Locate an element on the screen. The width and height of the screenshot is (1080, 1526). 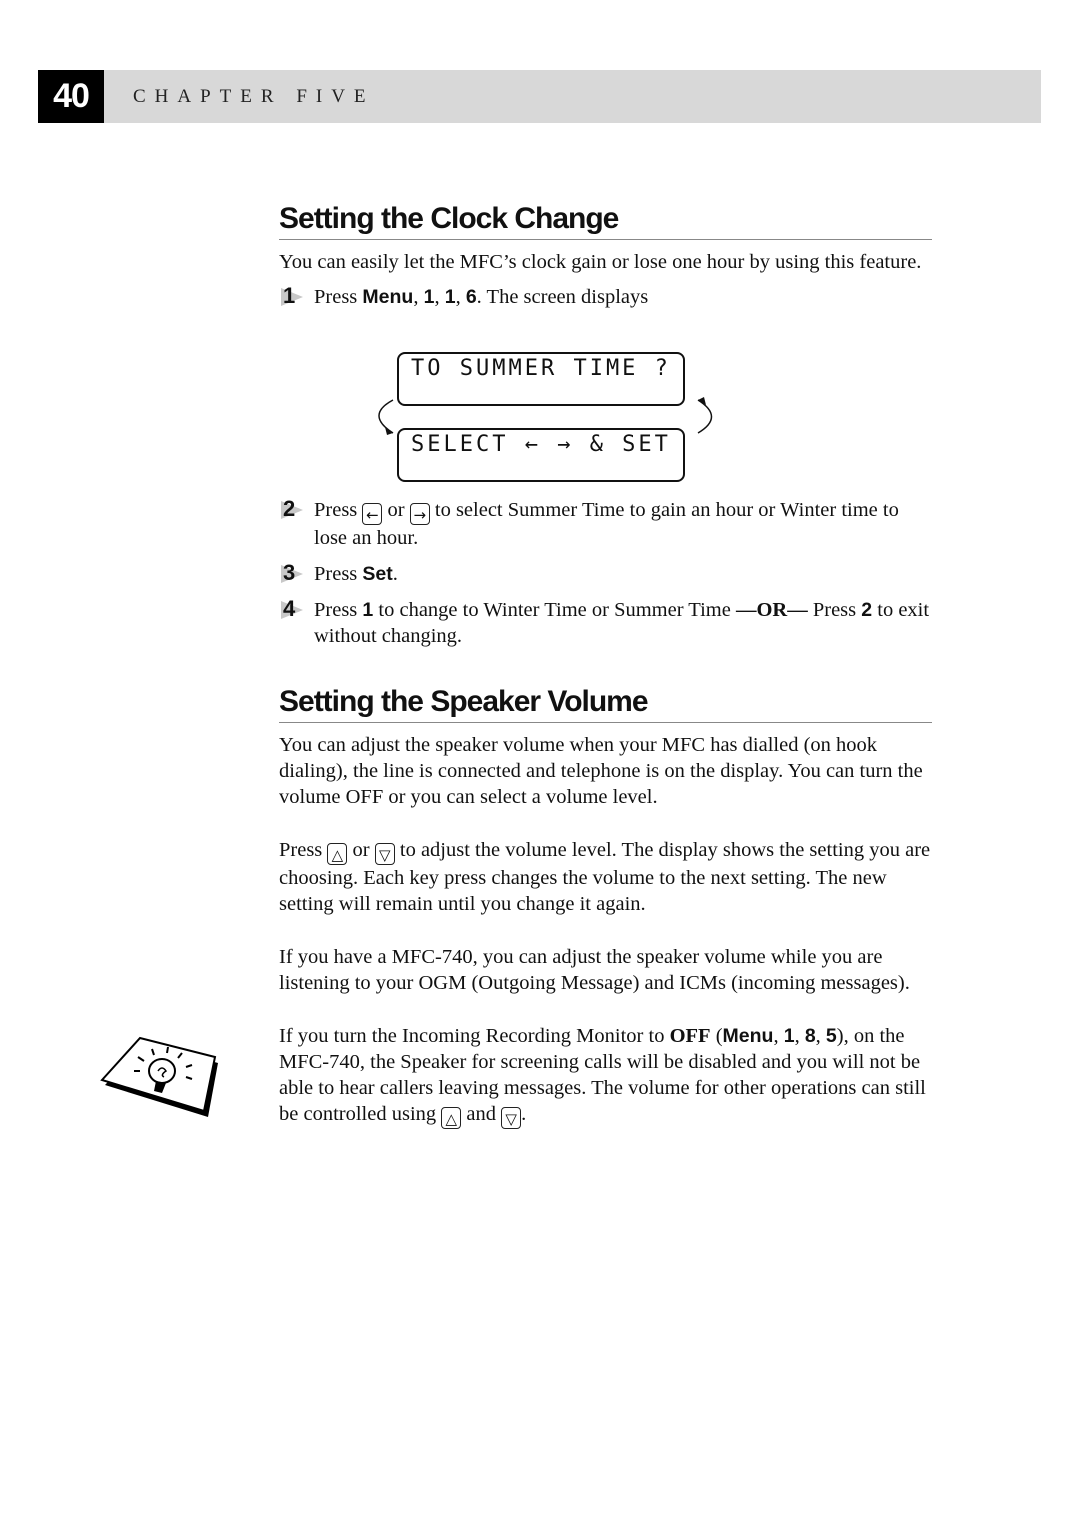
chapter-title: CHAPTER FIVE is located at coordinates (254, 96).